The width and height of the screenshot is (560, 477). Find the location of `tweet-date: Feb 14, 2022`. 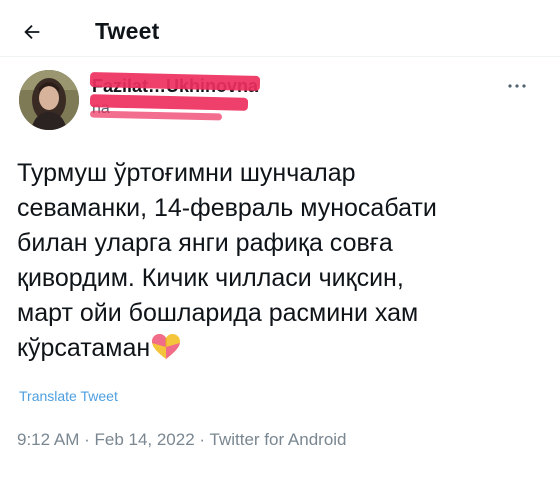

tweet-date: Feb 14, 2022 is located at coordinates (144, 439).